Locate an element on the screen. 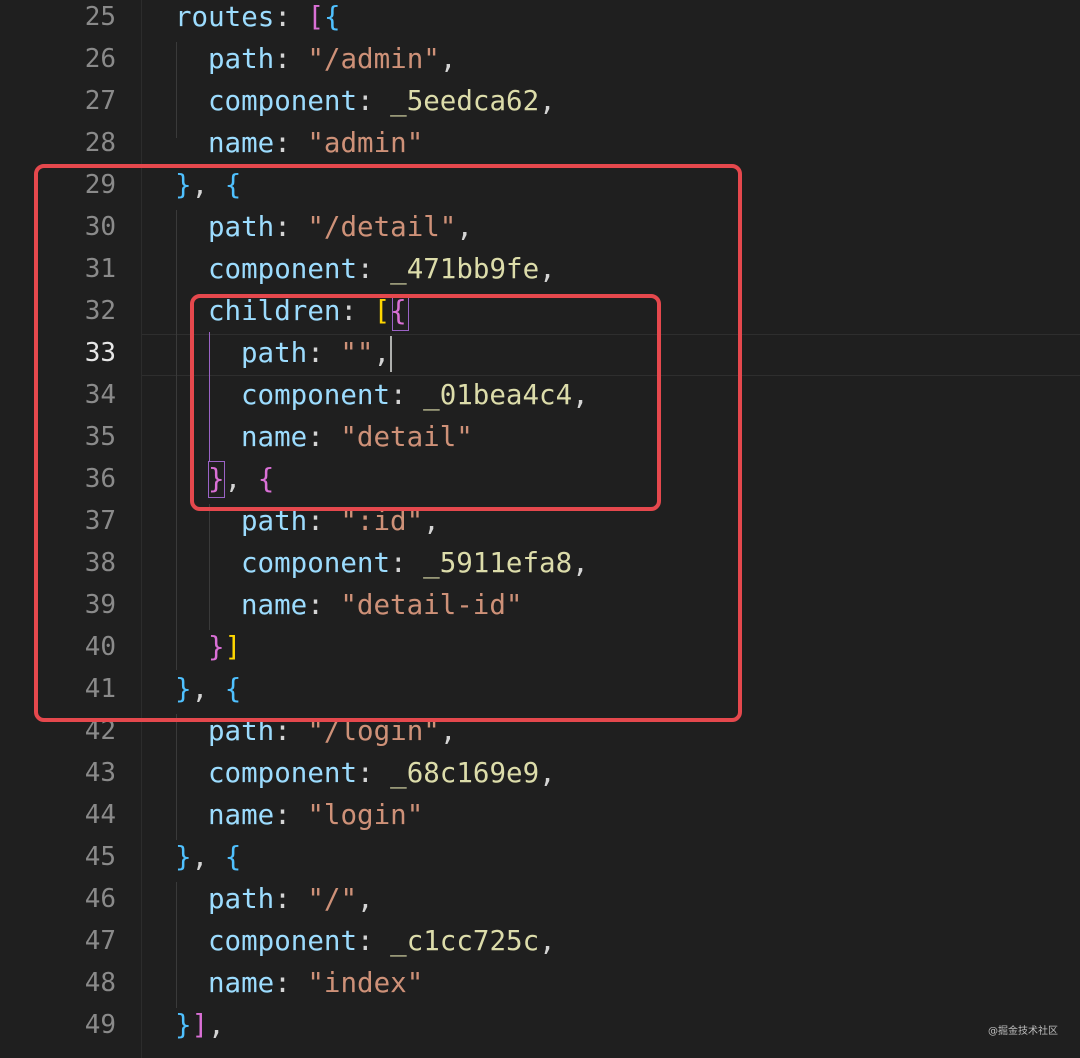 This screenshot has width=1080, height=1058. code-token: "admin" is located at coordinates (365, 143).